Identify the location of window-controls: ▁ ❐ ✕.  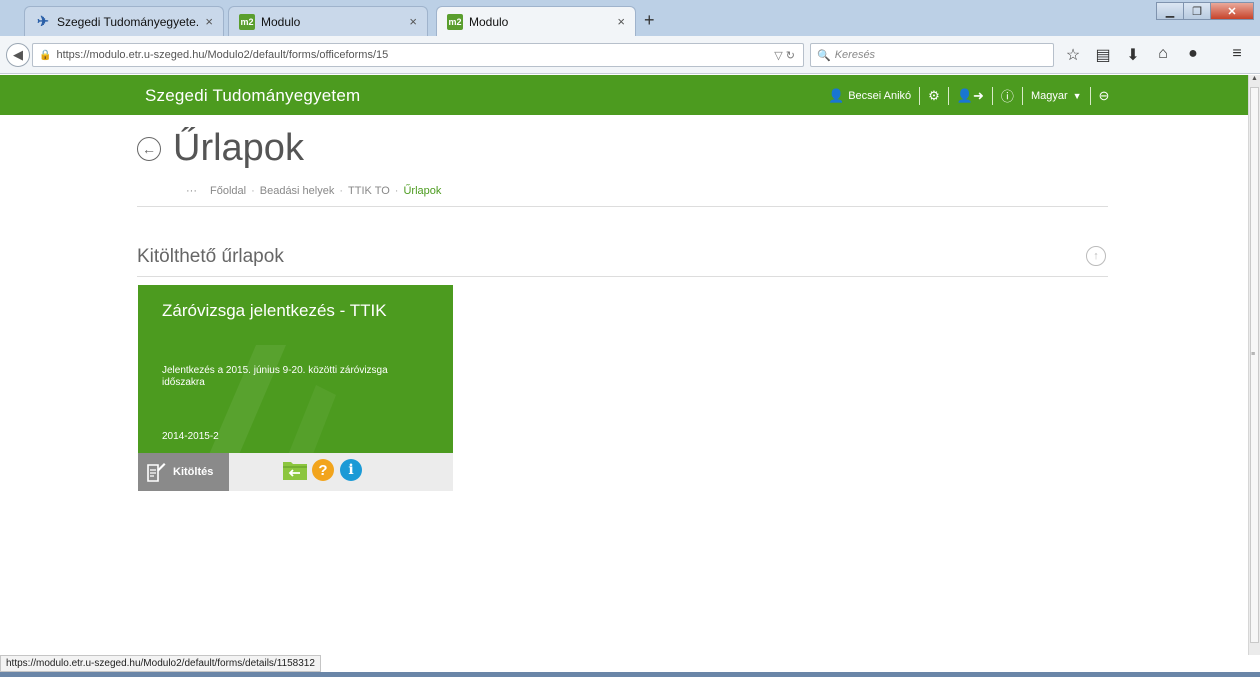
(1205, 11).